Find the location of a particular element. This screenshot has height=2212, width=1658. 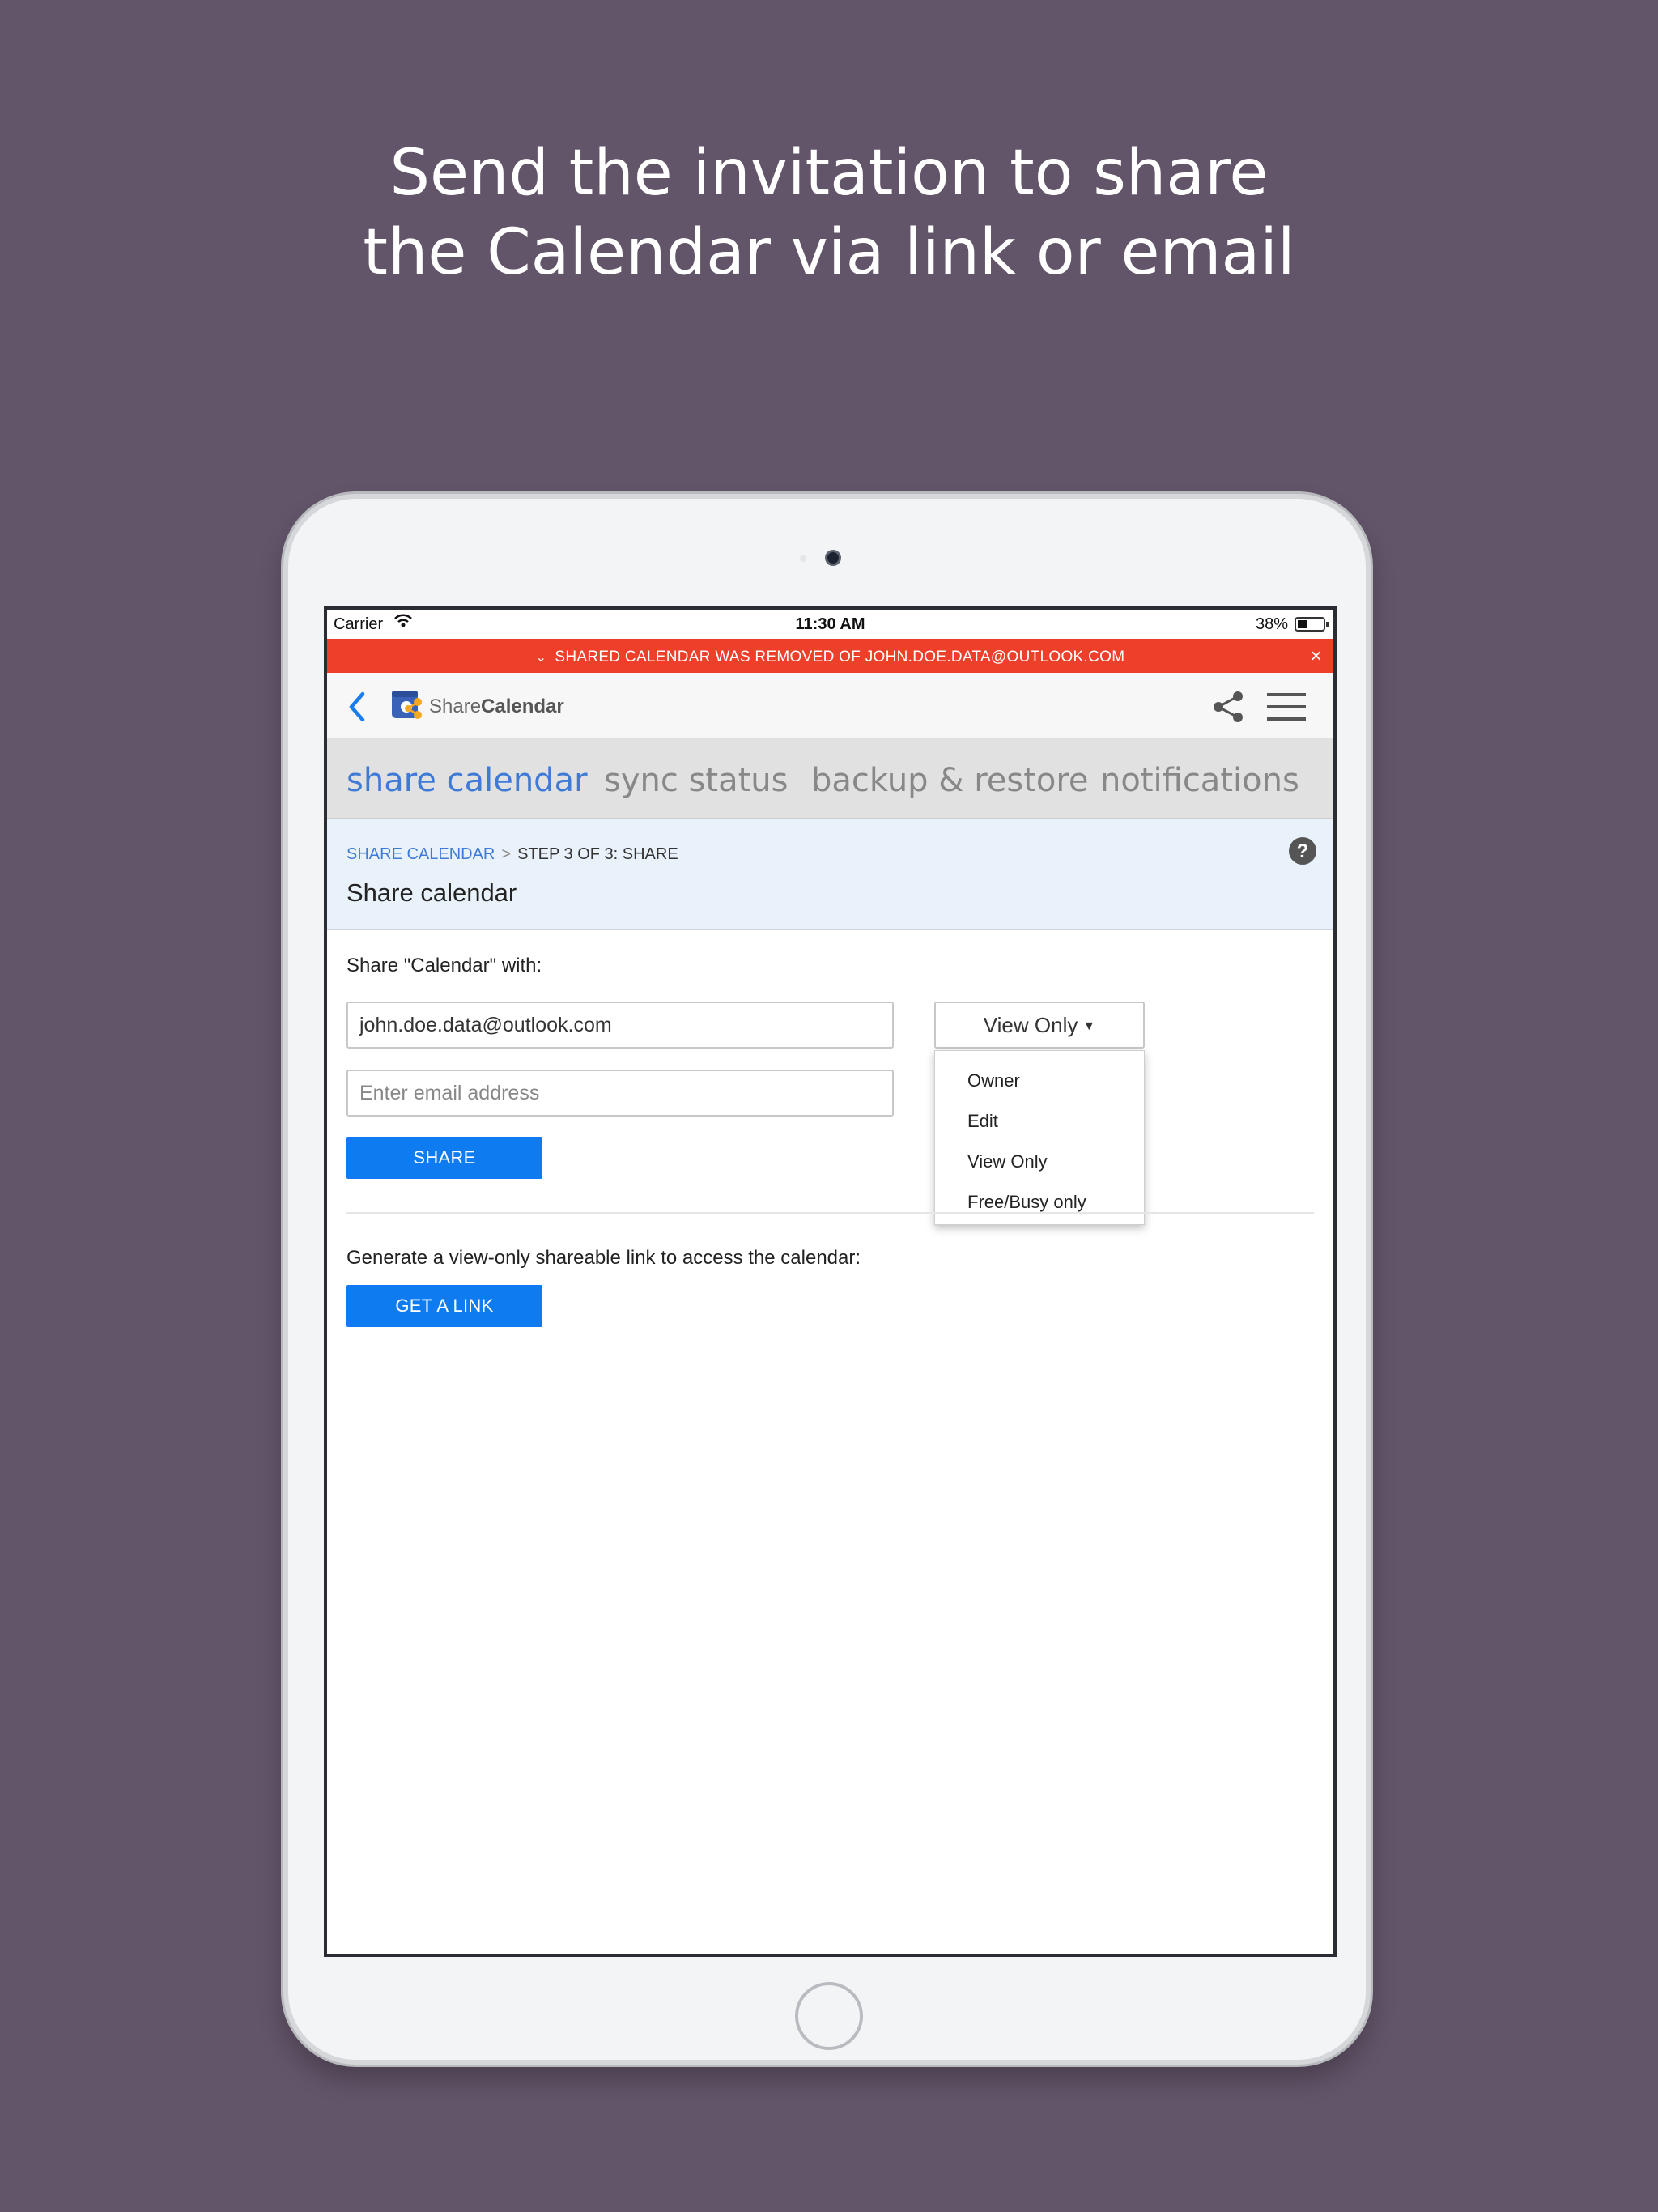

battery-icon is located at coordinates (1312, 624).